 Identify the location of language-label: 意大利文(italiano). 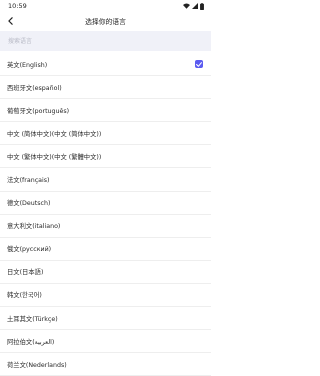
(34, 227).